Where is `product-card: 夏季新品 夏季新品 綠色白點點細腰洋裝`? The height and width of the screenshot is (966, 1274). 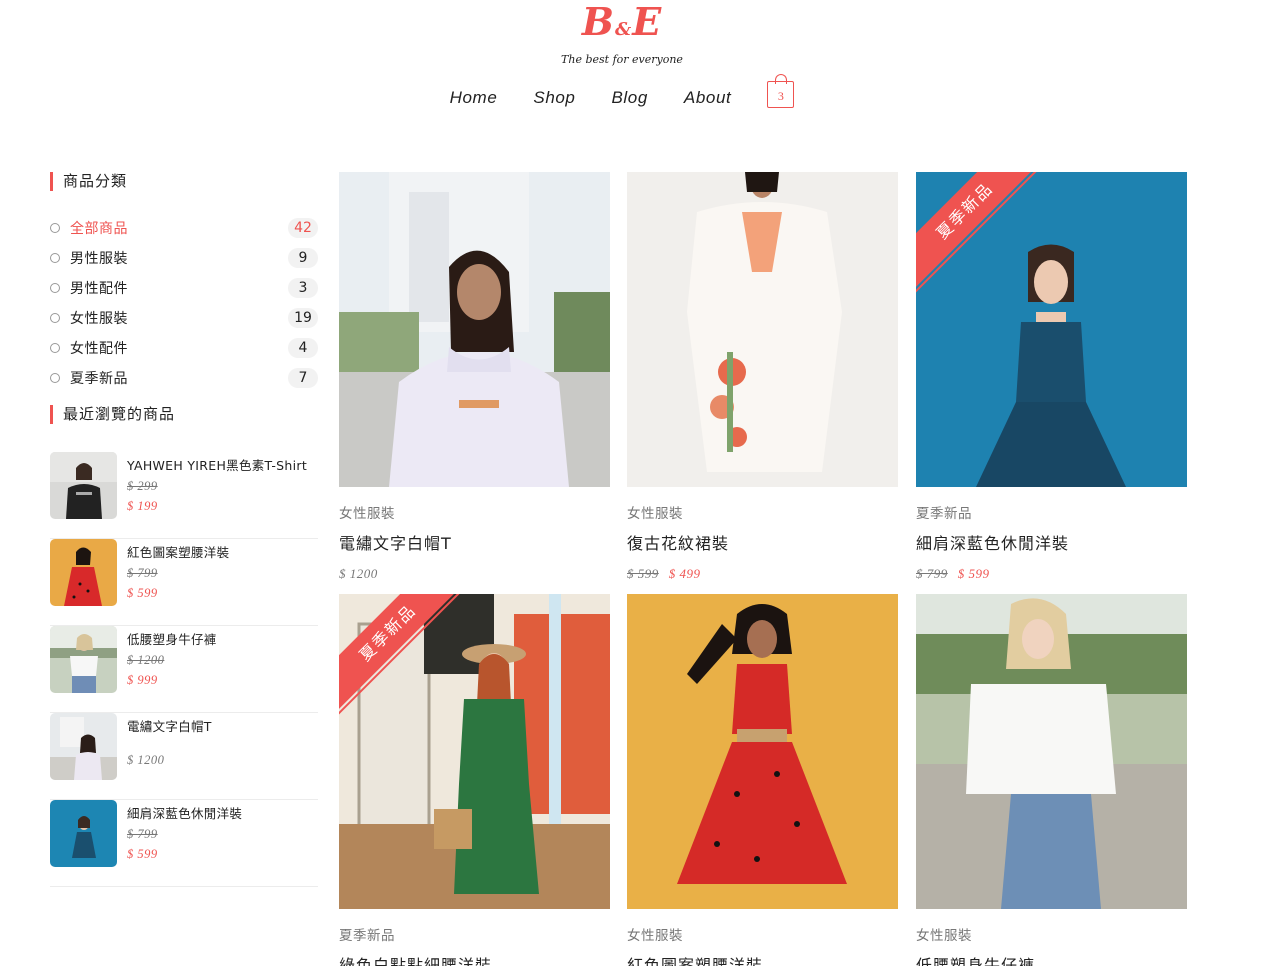
product-card: 夏季新品 夏季新品 綠色白點點細腰洋裝 is located at coordinates (474, 780).